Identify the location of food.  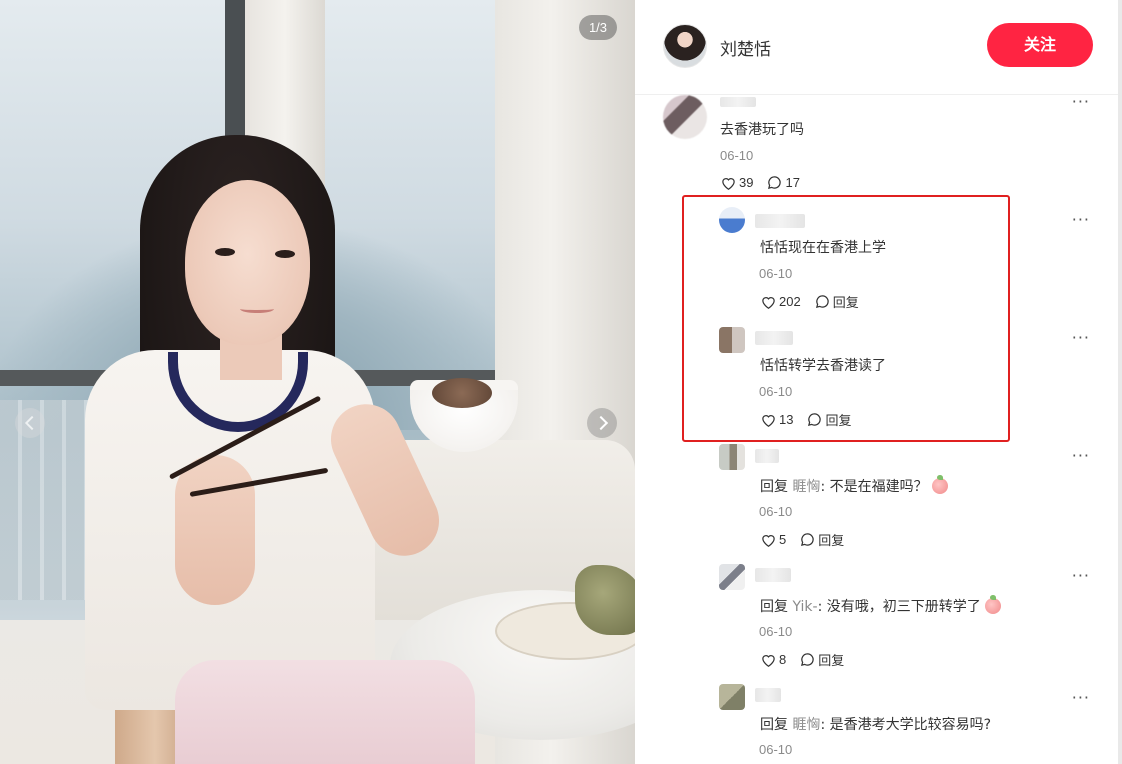
(462, 393).